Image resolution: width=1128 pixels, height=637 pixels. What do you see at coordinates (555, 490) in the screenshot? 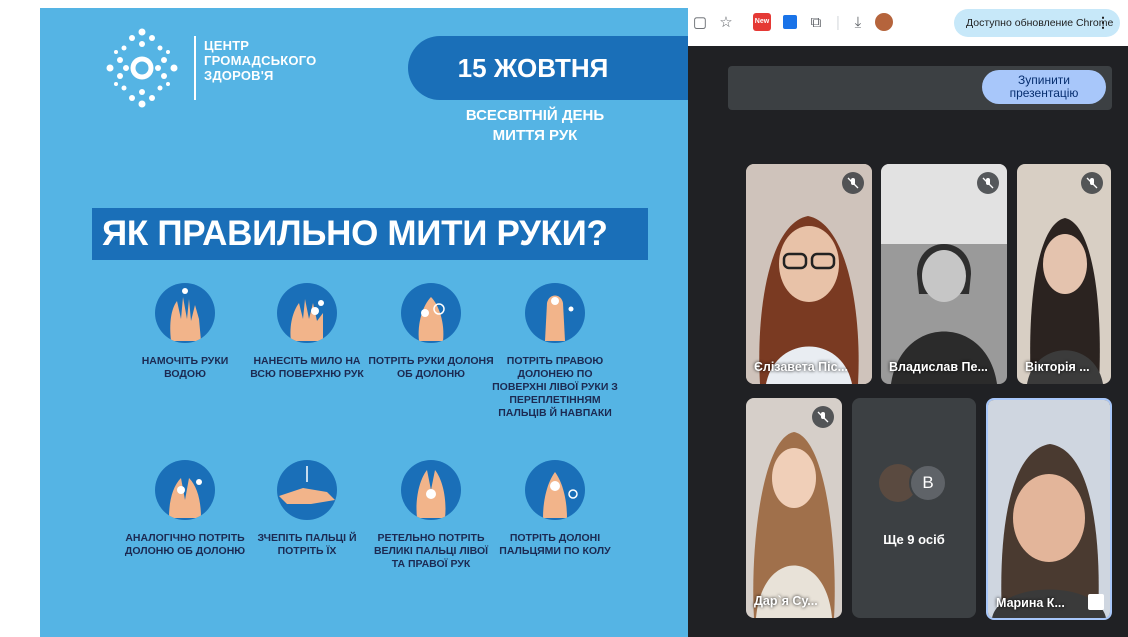
I see `rub-fingertips-icon` at bounding box center [555, 490].